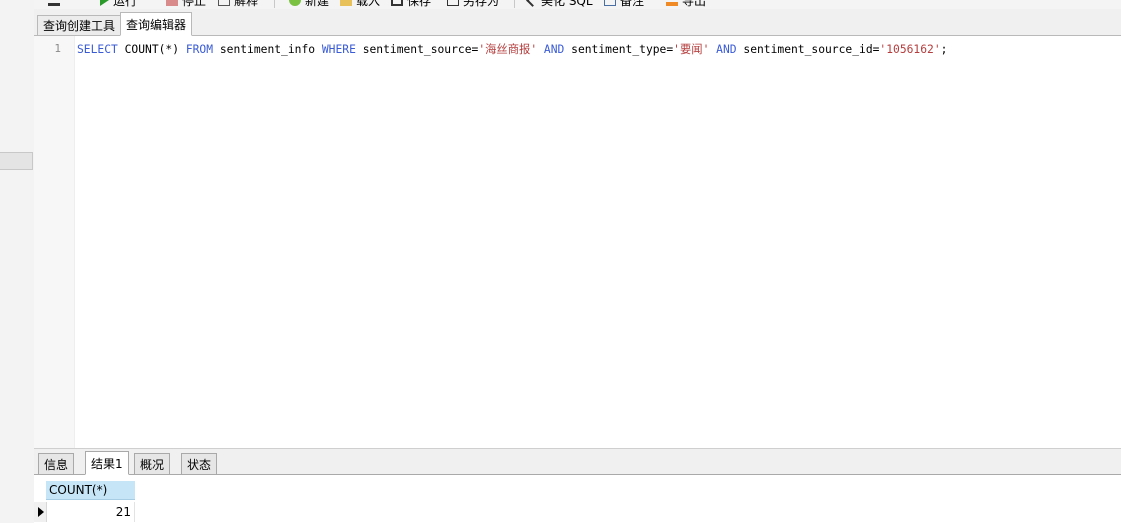 Image resolution: width=1121 pixels, height=523 pixels. What do you see at coordinates (481, 4) in the screenshot?
I see `save-as-label: 另存为` at bounding box center [481, 4].